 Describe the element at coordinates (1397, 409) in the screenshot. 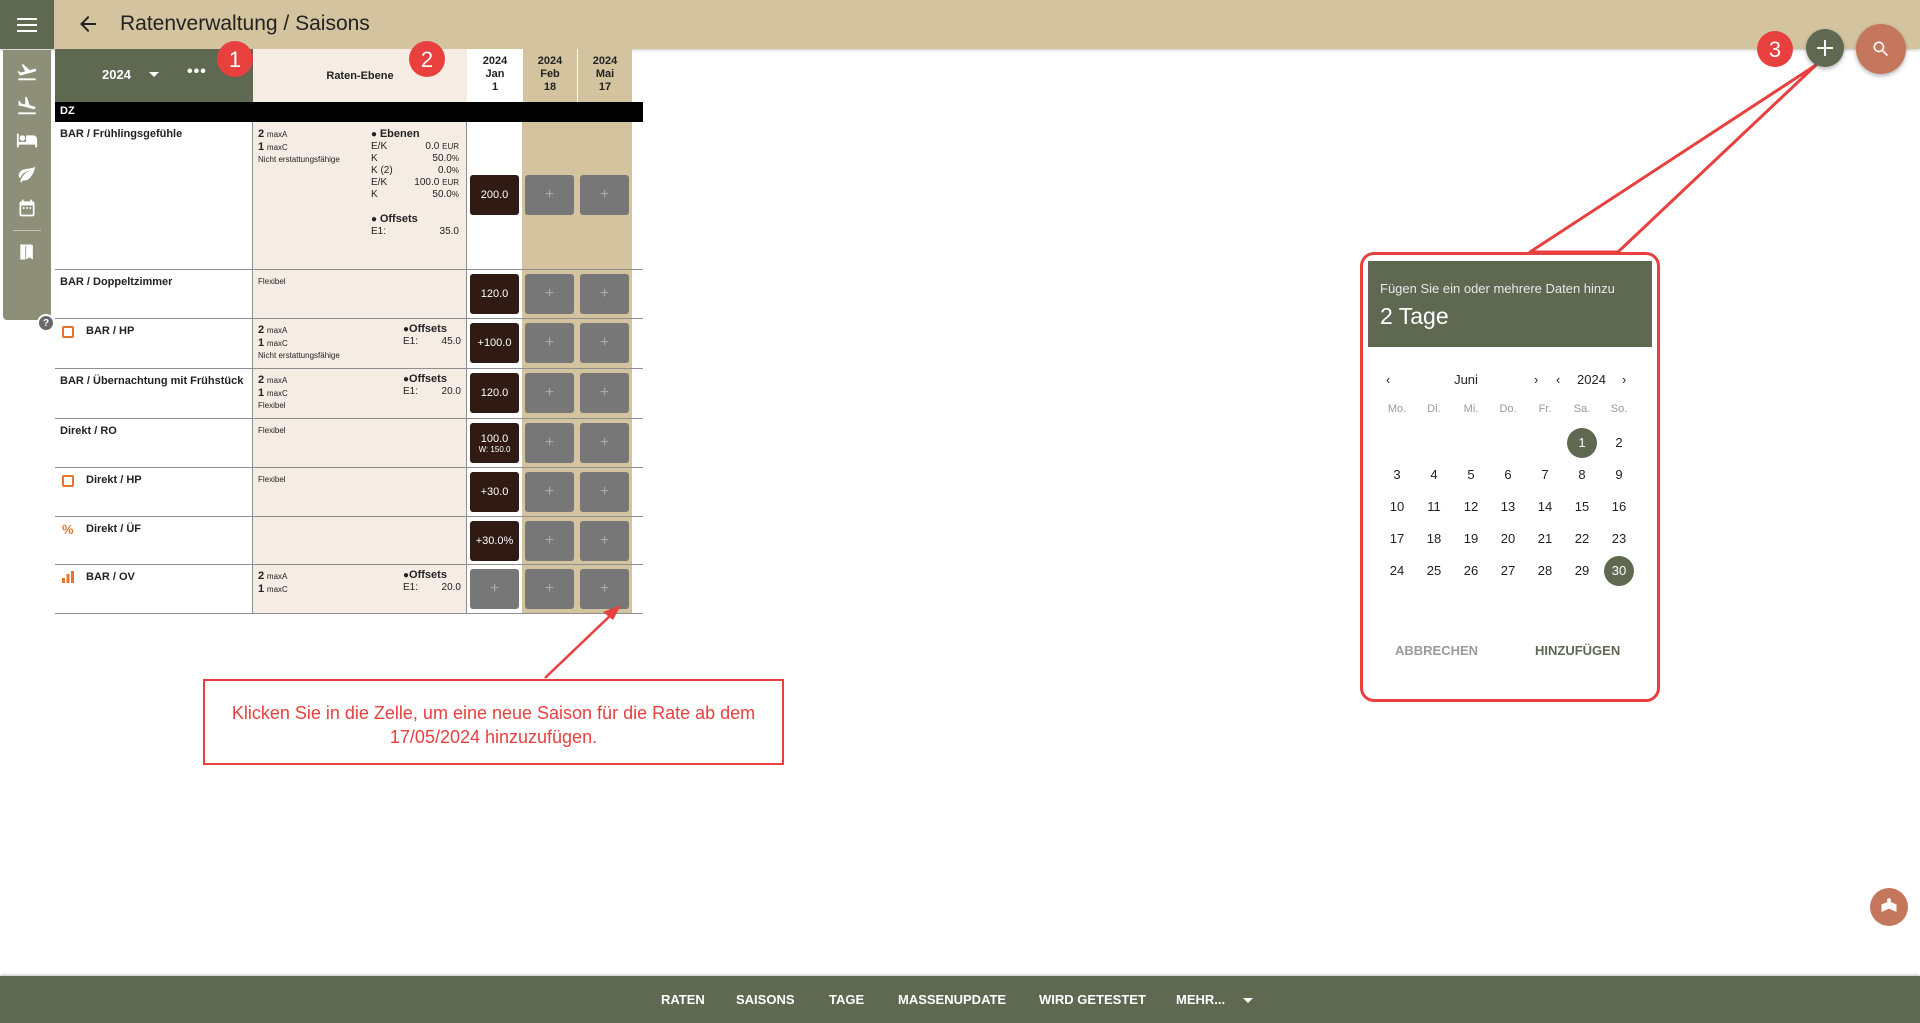

I see `weekday-label: Mo.` at that location.